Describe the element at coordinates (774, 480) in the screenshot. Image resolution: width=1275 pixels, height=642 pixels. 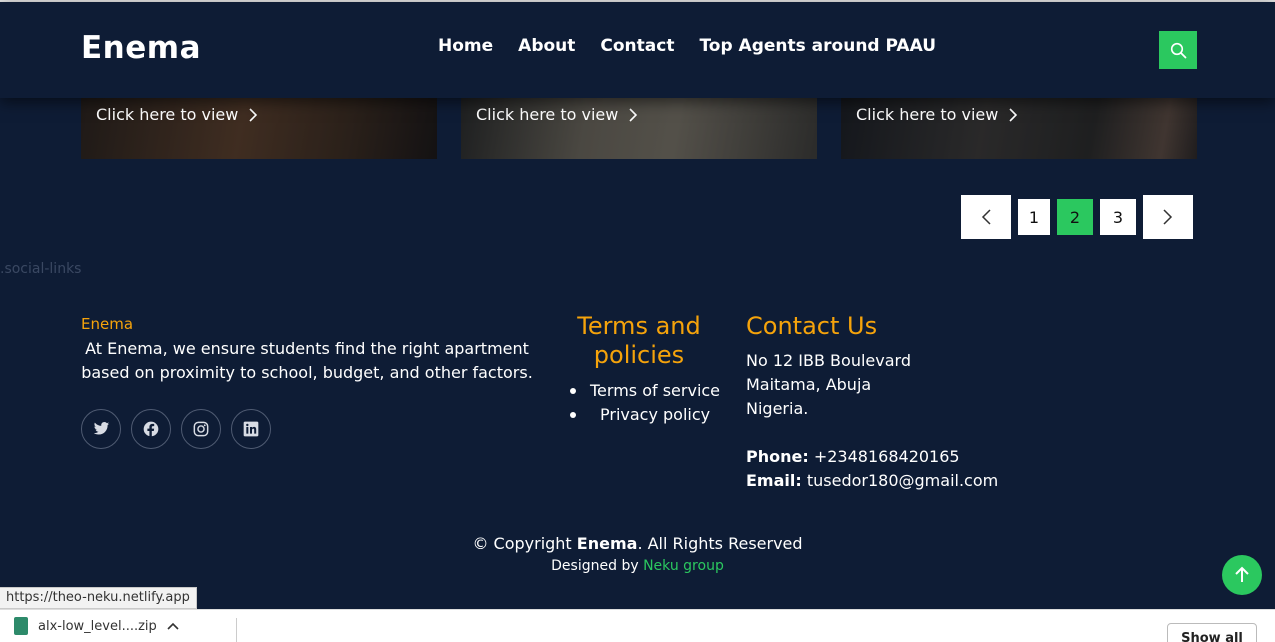
I see `email-label: Email:` at that location.